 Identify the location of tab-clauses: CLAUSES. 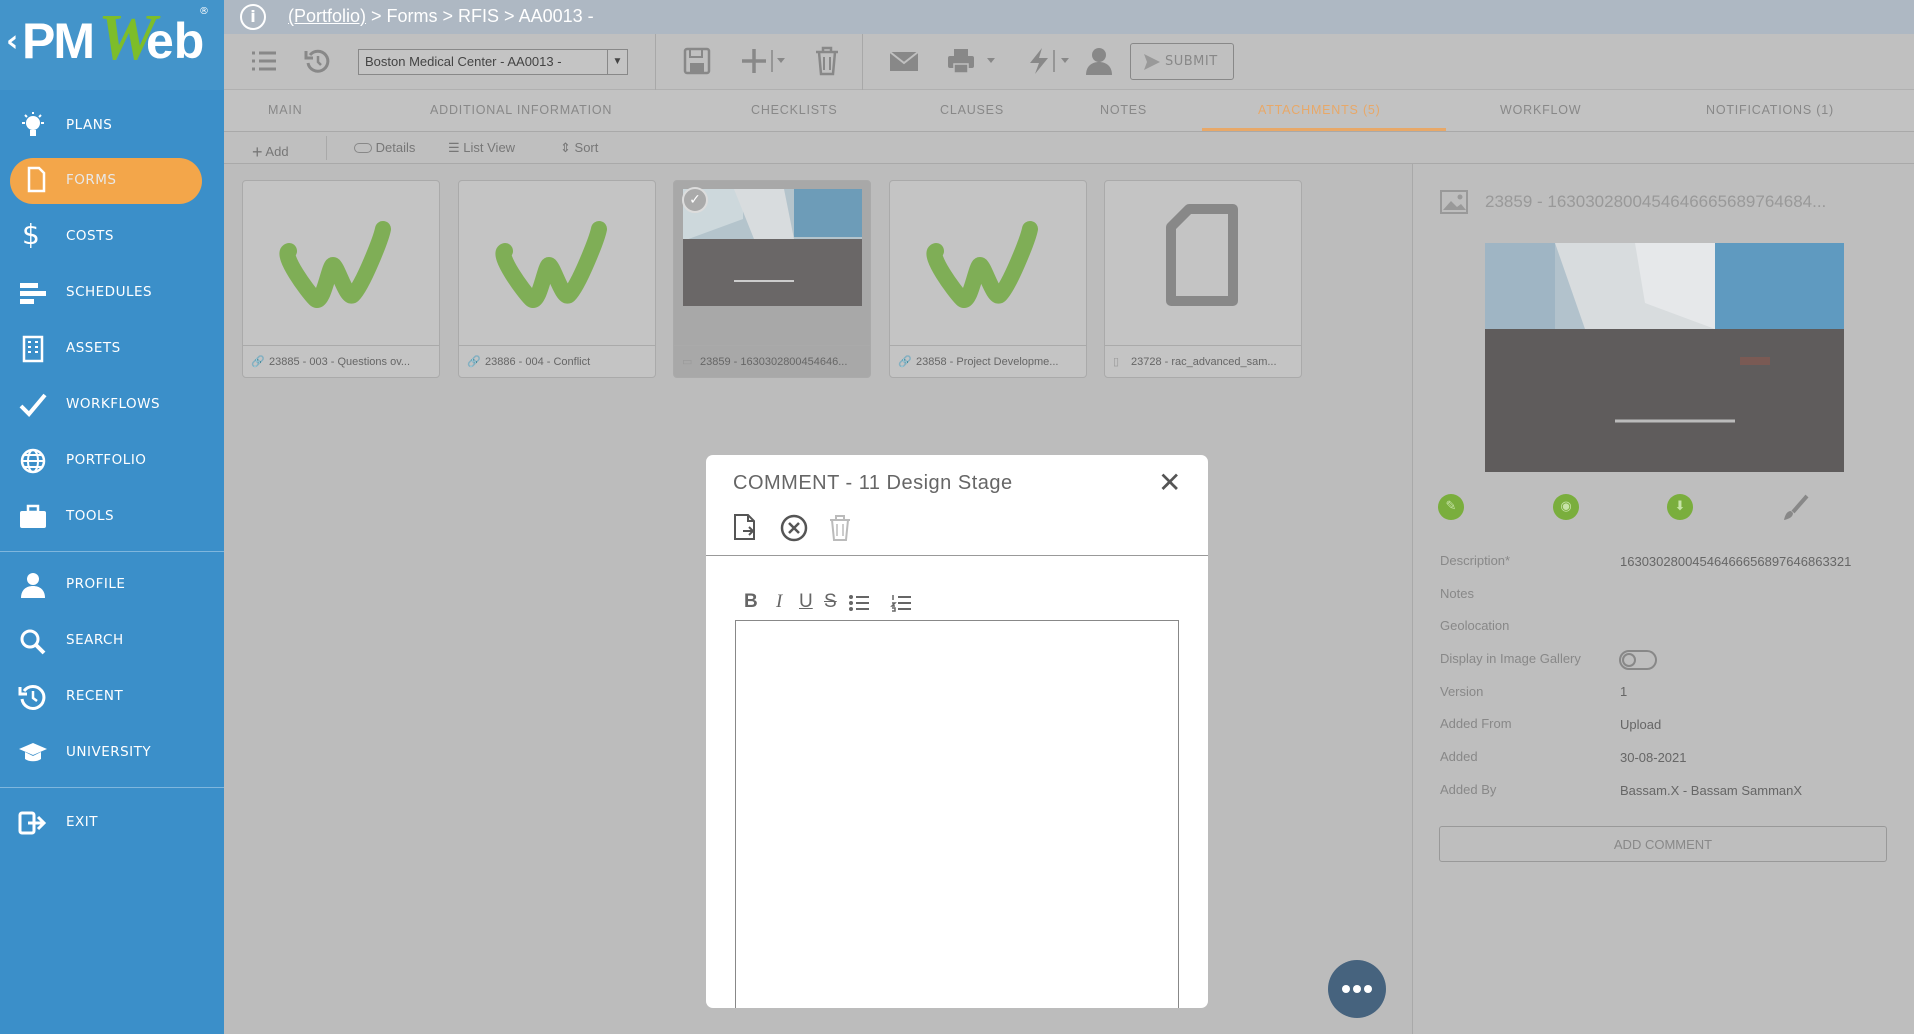
(972, 110).